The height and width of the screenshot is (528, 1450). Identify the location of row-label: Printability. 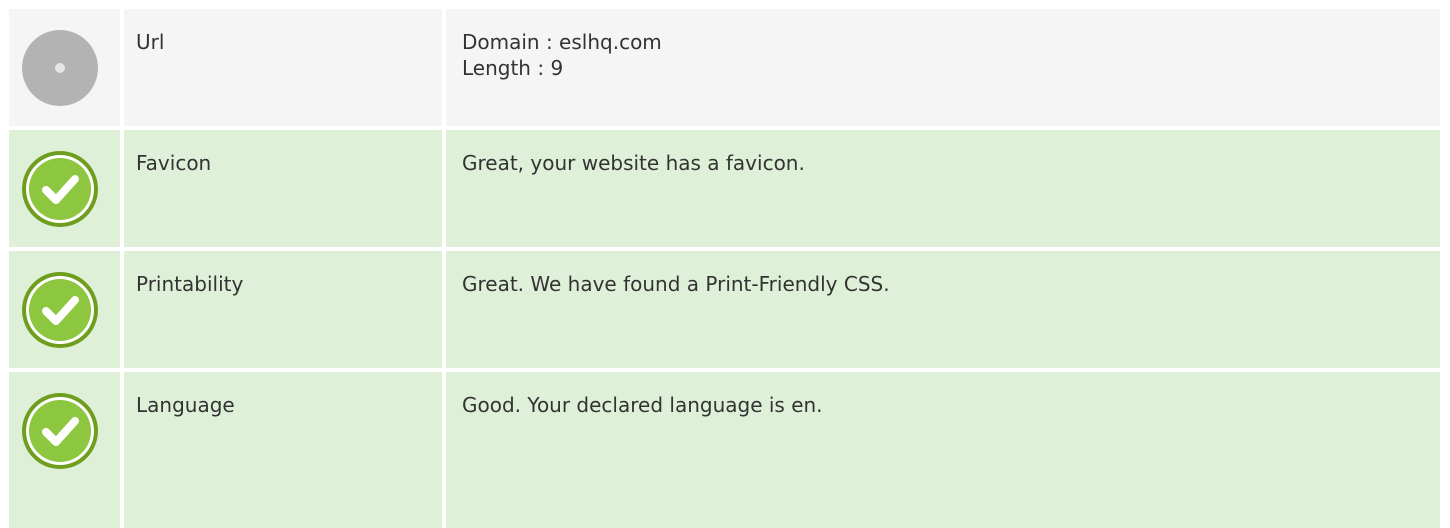
(283, 309).